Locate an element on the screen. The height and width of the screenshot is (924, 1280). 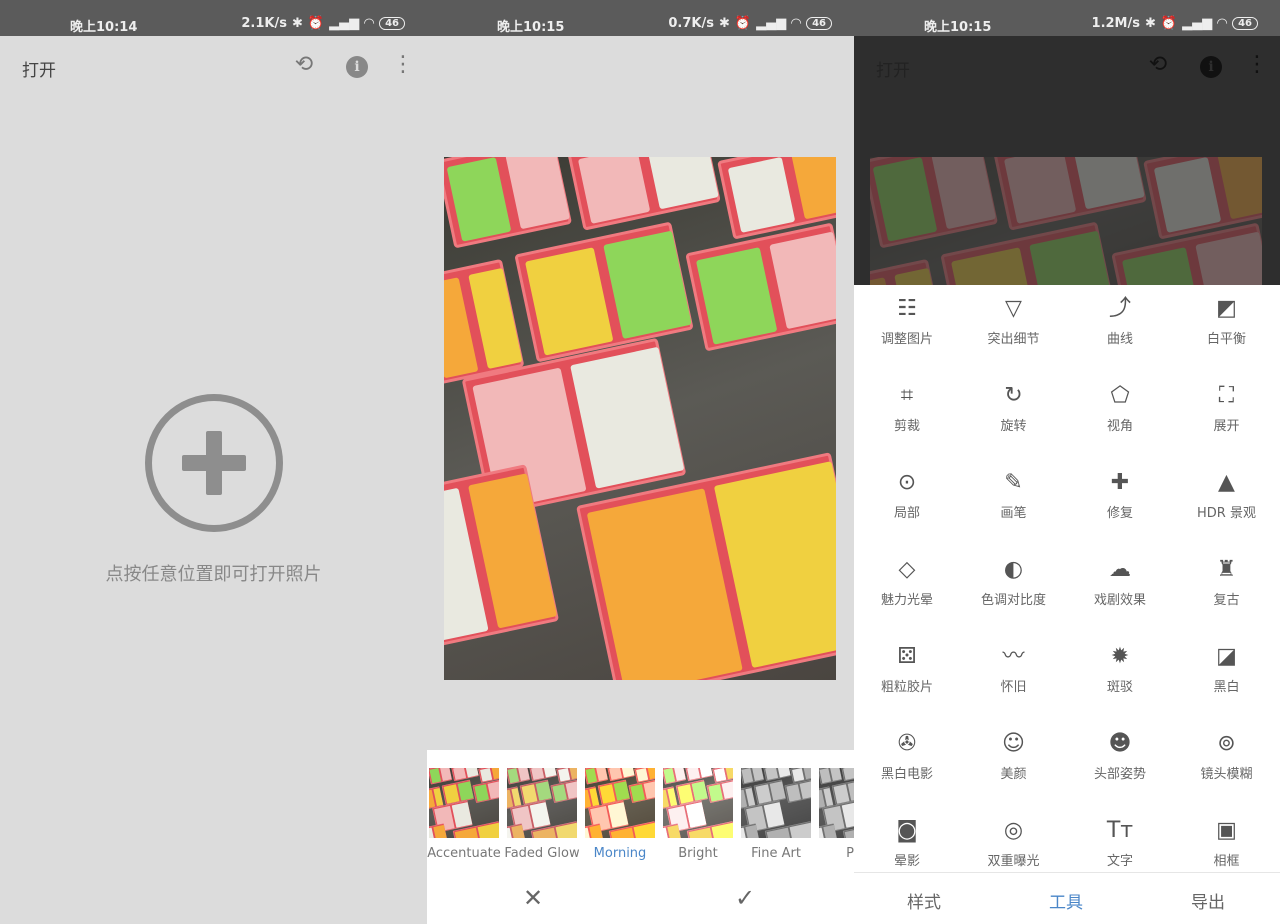
tool-tune: ☷ 调整图片 is located at coordinates (907, 320).